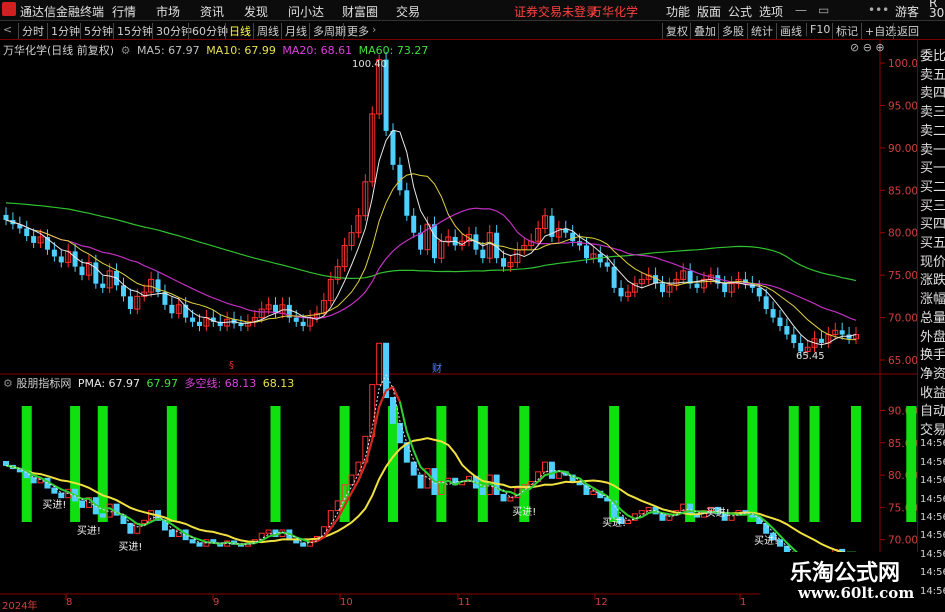 This screenshot has height=612, width=945. Describe the element at coordinates (878, 10) in the screenshot. I see `menu-dots-icon: •••` at that location.